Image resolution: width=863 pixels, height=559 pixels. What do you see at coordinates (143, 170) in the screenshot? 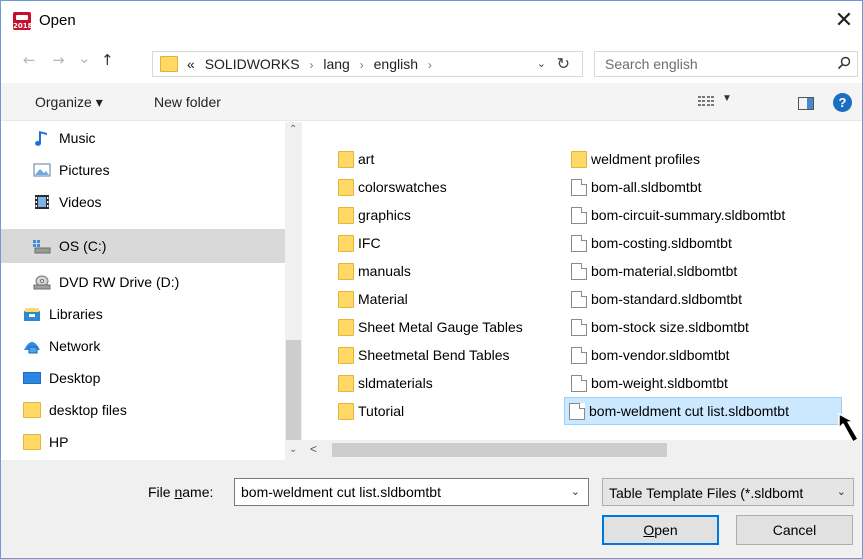
I see `nav-item-pictures: Pictures` at bounding box center [143, 170].